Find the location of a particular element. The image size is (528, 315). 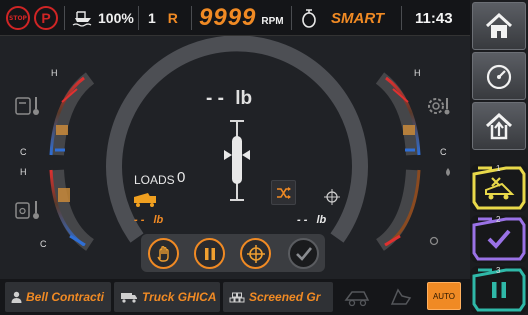

right-bottom-gauge is located at coordinates (398, 210).